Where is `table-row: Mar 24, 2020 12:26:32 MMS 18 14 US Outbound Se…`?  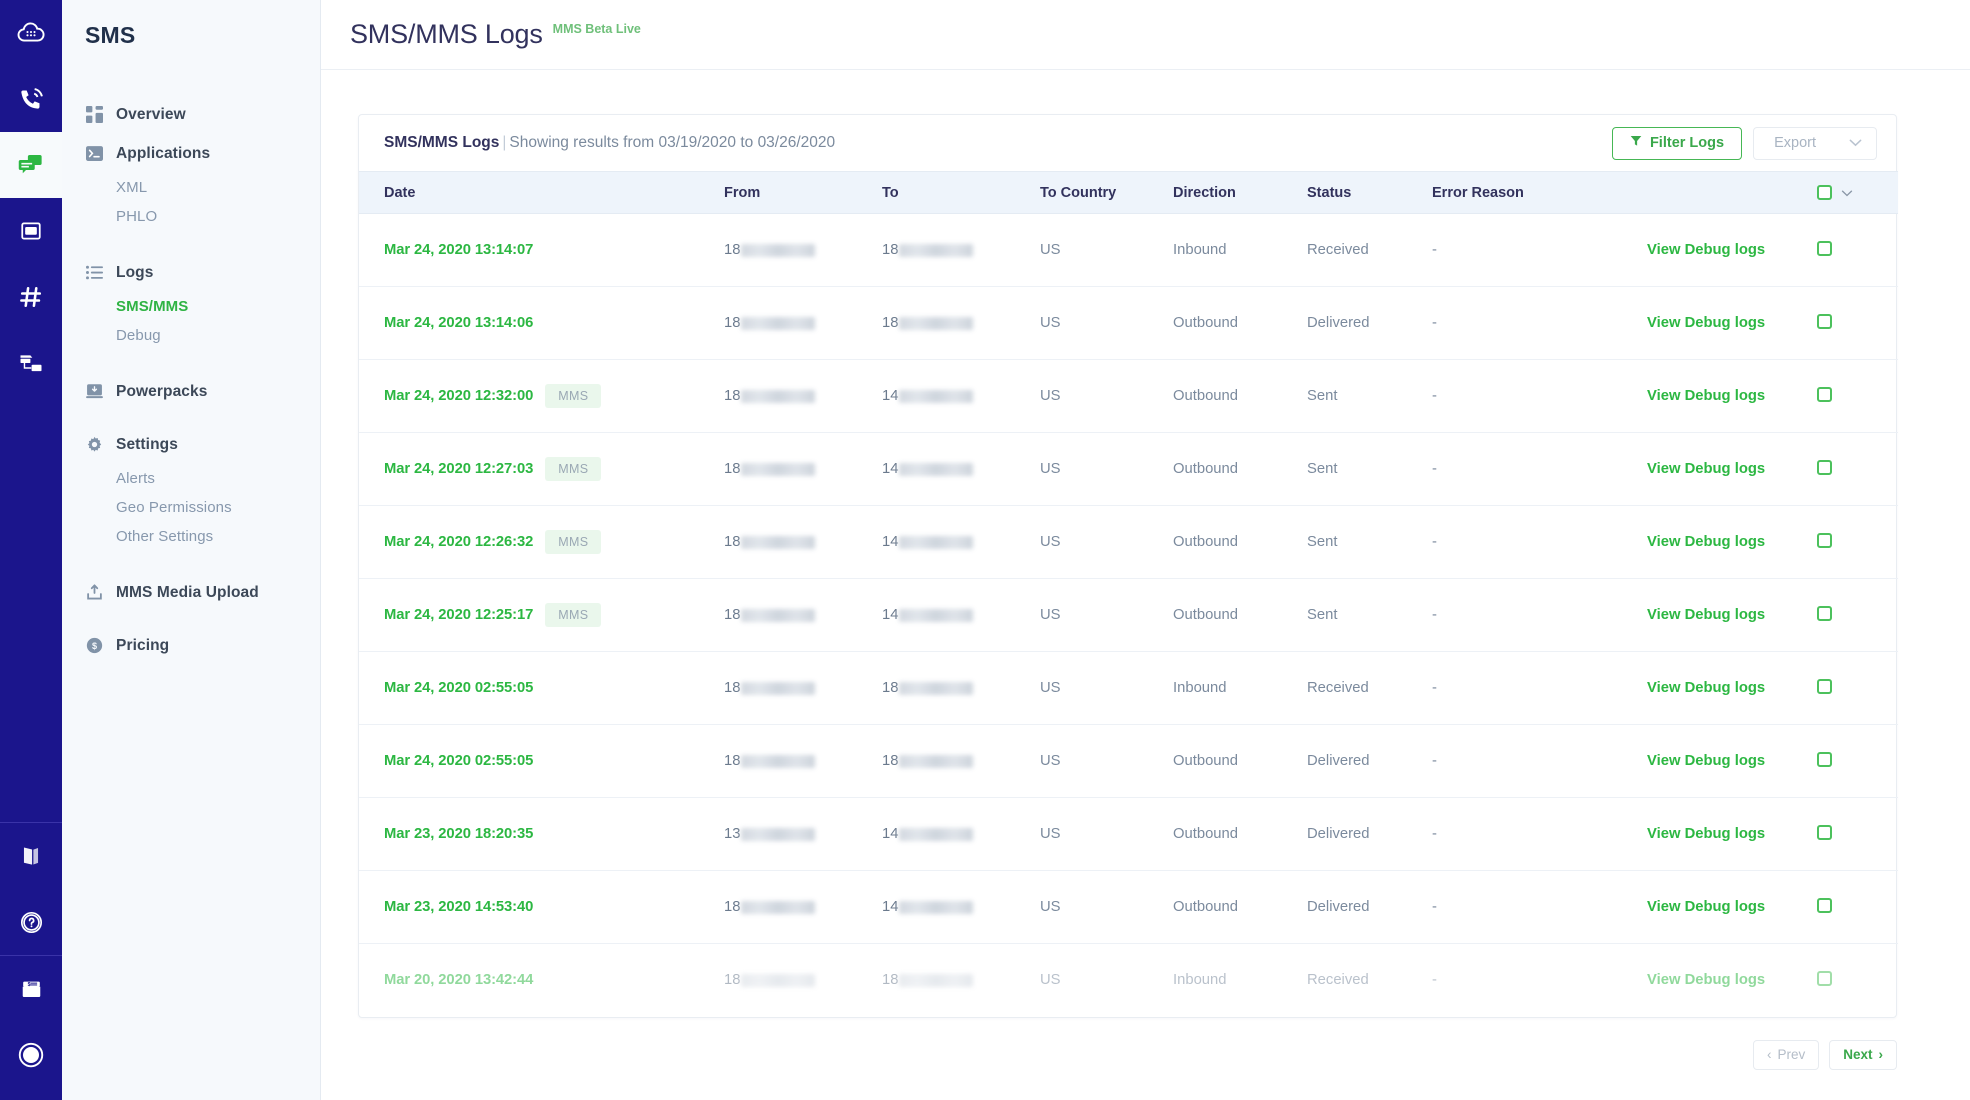 table-row: Mar 24, 2020 12:26:32 MMS 18 14 US Outbound Se… is located at coordinates (1128, 542).